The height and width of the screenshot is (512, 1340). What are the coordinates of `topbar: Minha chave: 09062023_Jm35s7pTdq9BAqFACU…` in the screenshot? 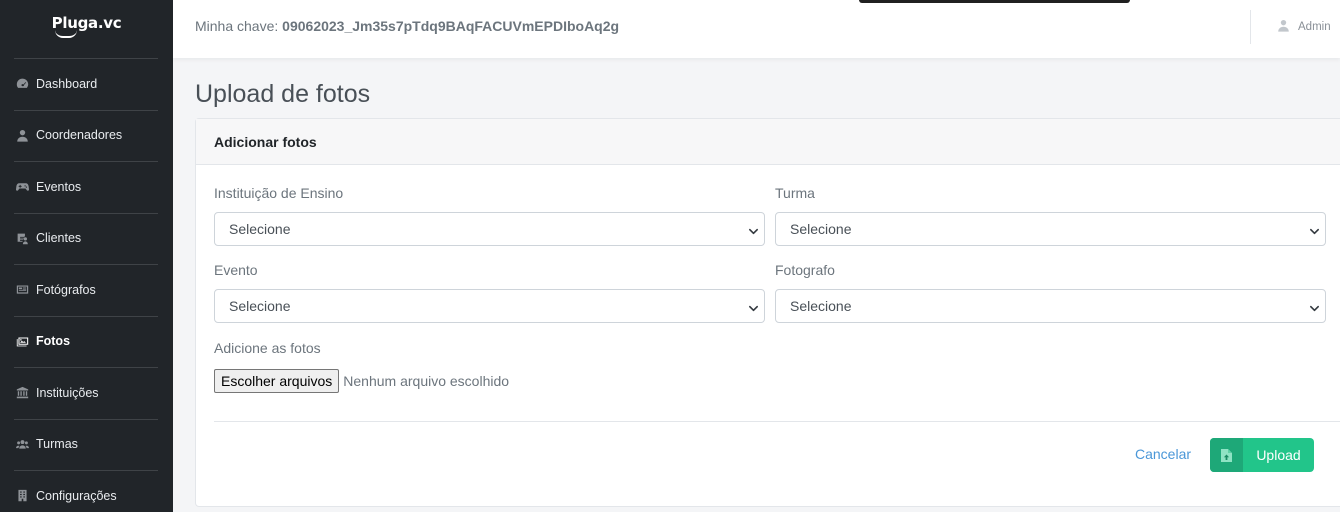 It's located at (756, 29).